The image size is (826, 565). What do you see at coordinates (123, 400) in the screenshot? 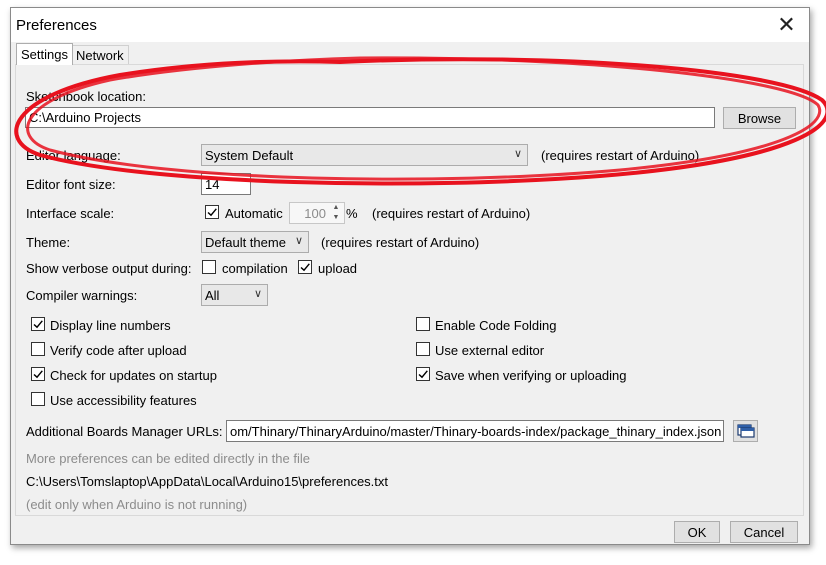
I see `accessibility-label: Use accessibility features` at bounding box center [123, 400].